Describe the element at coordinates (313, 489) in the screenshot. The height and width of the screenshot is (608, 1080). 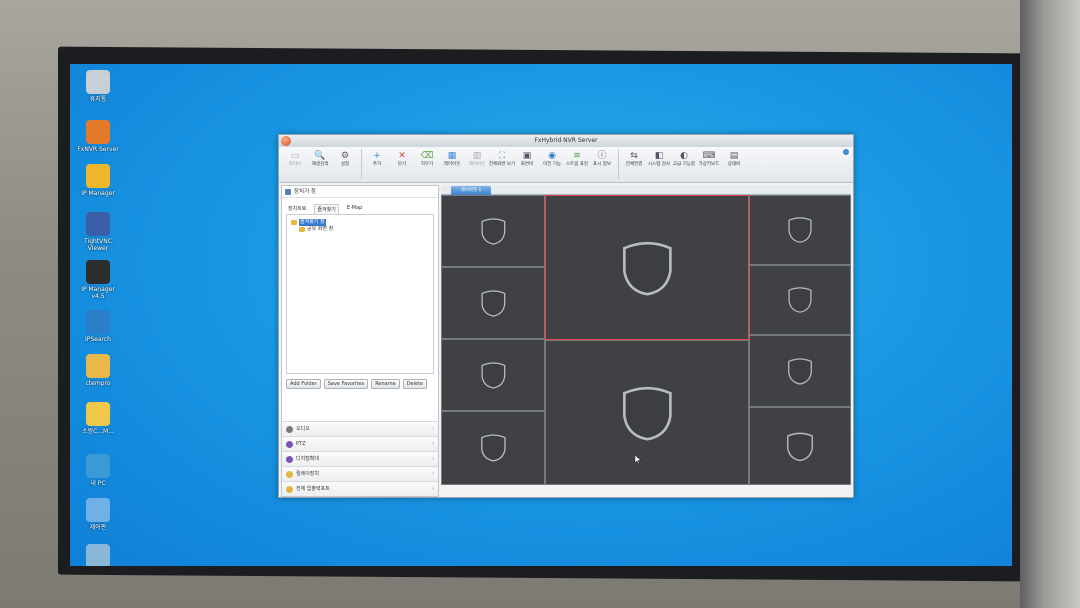
I see `accordion-label: 전체 입출력포트` at that location.